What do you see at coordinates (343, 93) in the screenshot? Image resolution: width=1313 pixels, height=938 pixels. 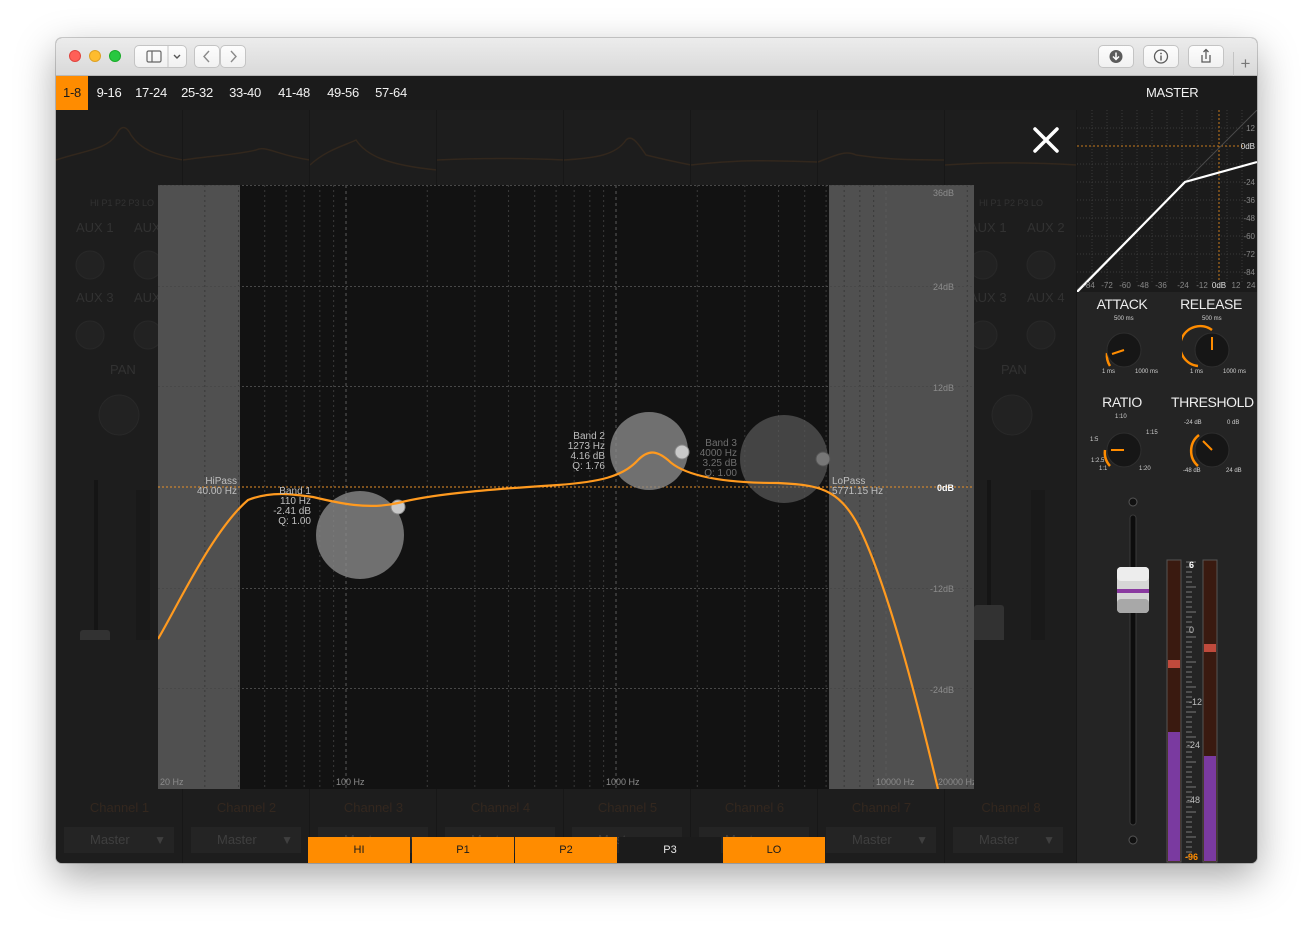 I see `tab-bank-49-56: 49-56` at bounding box center [343, 93].